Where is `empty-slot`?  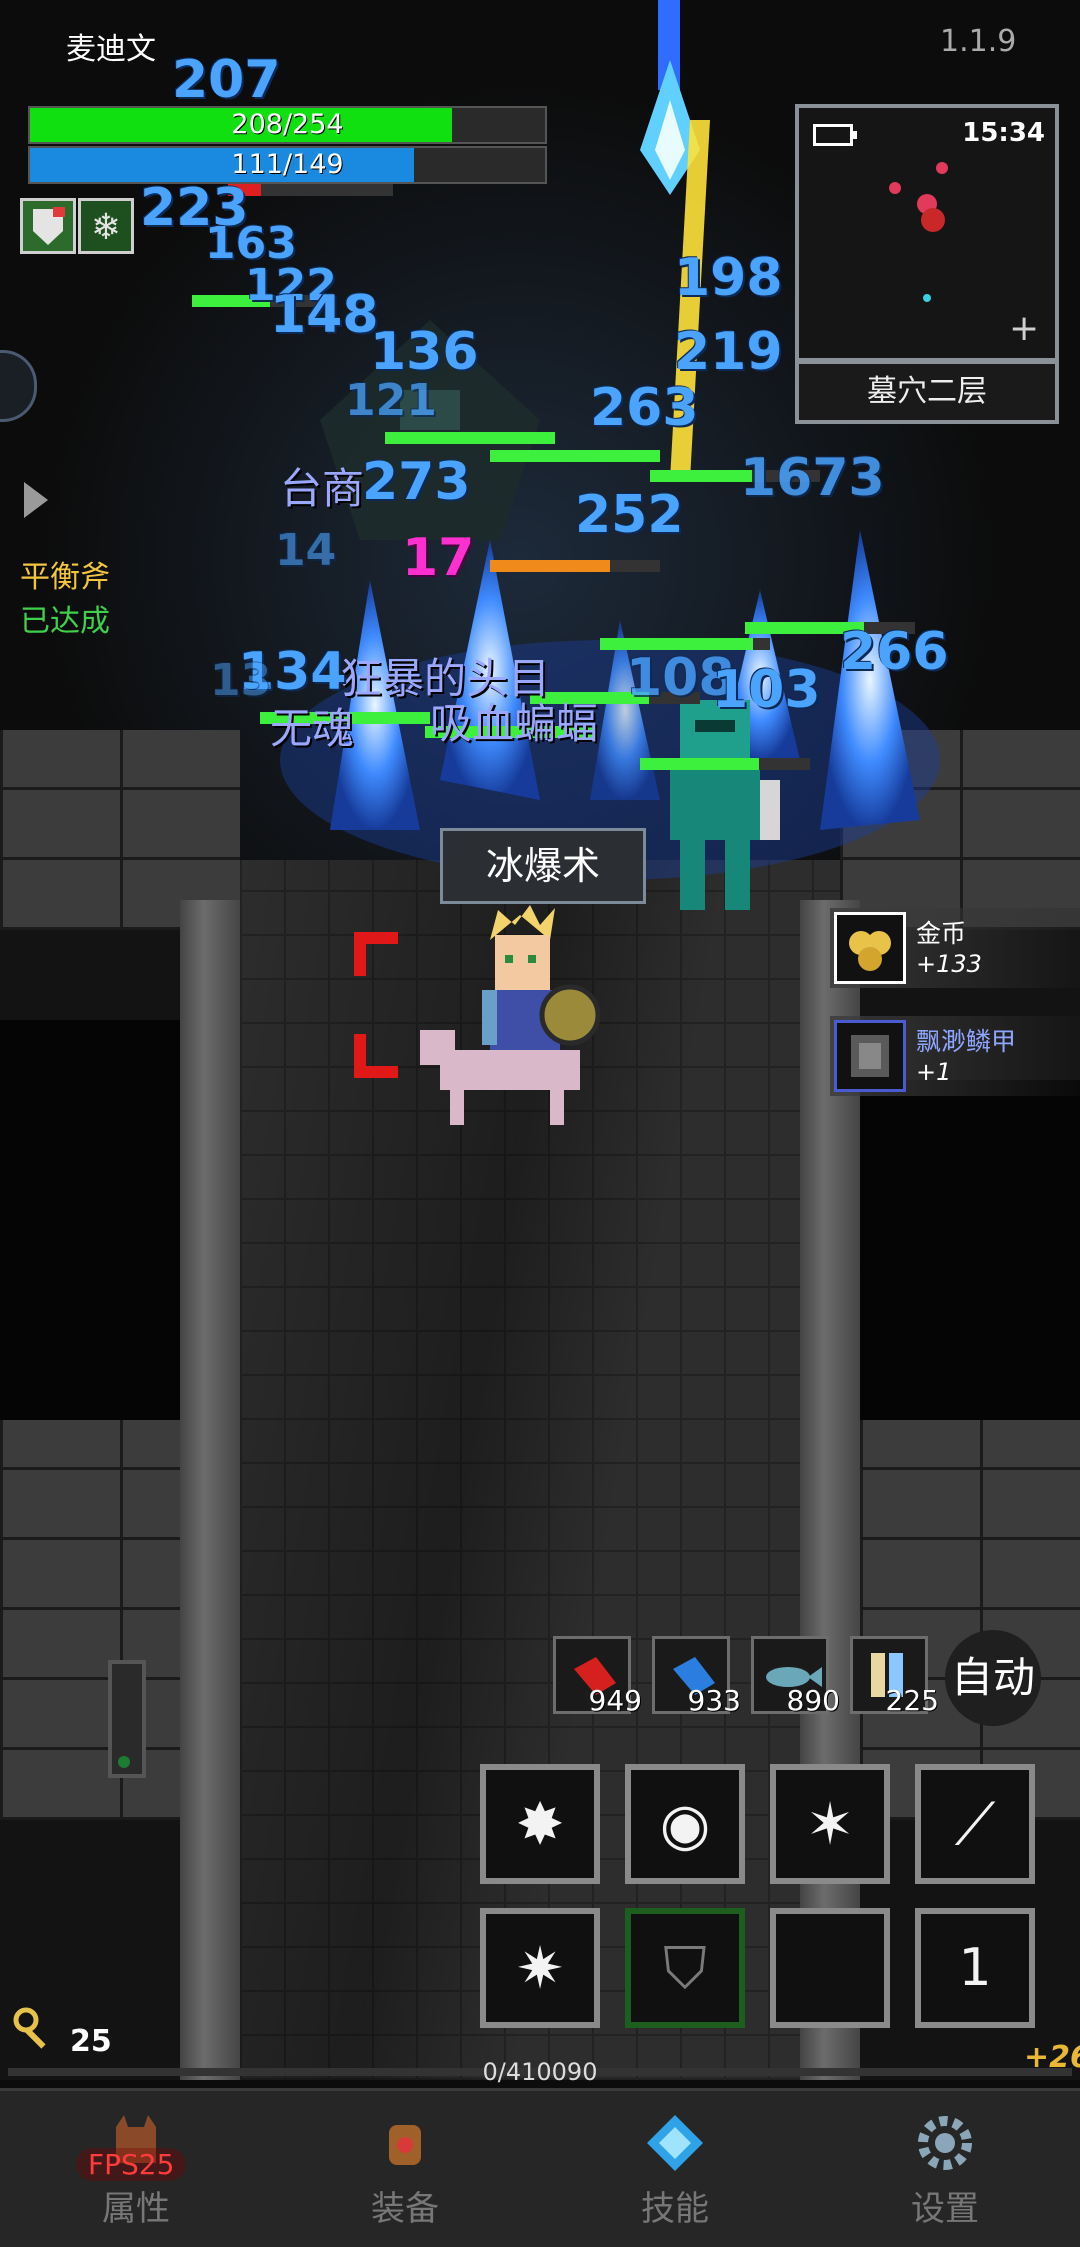 empty-slot is located at coordinates (830, 1968).